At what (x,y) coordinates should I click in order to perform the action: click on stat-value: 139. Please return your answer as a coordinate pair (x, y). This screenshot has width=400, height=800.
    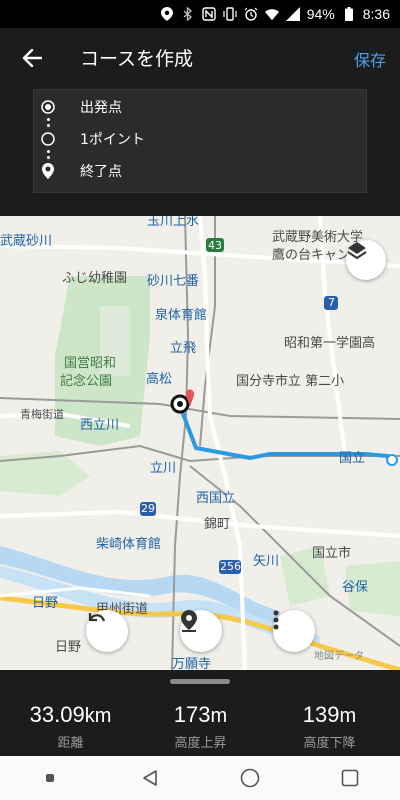
    Looking at the image, I should click on (321, 714).